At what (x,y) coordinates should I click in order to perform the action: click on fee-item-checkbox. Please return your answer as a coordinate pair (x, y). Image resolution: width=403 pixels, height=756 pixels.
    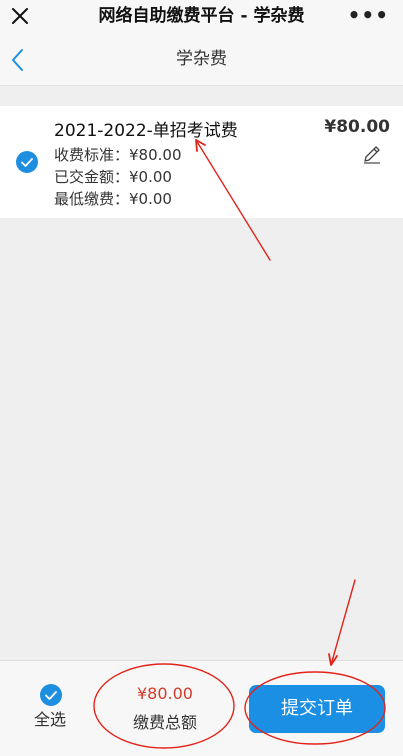
    Looking at the image, I should click on (27, 162).